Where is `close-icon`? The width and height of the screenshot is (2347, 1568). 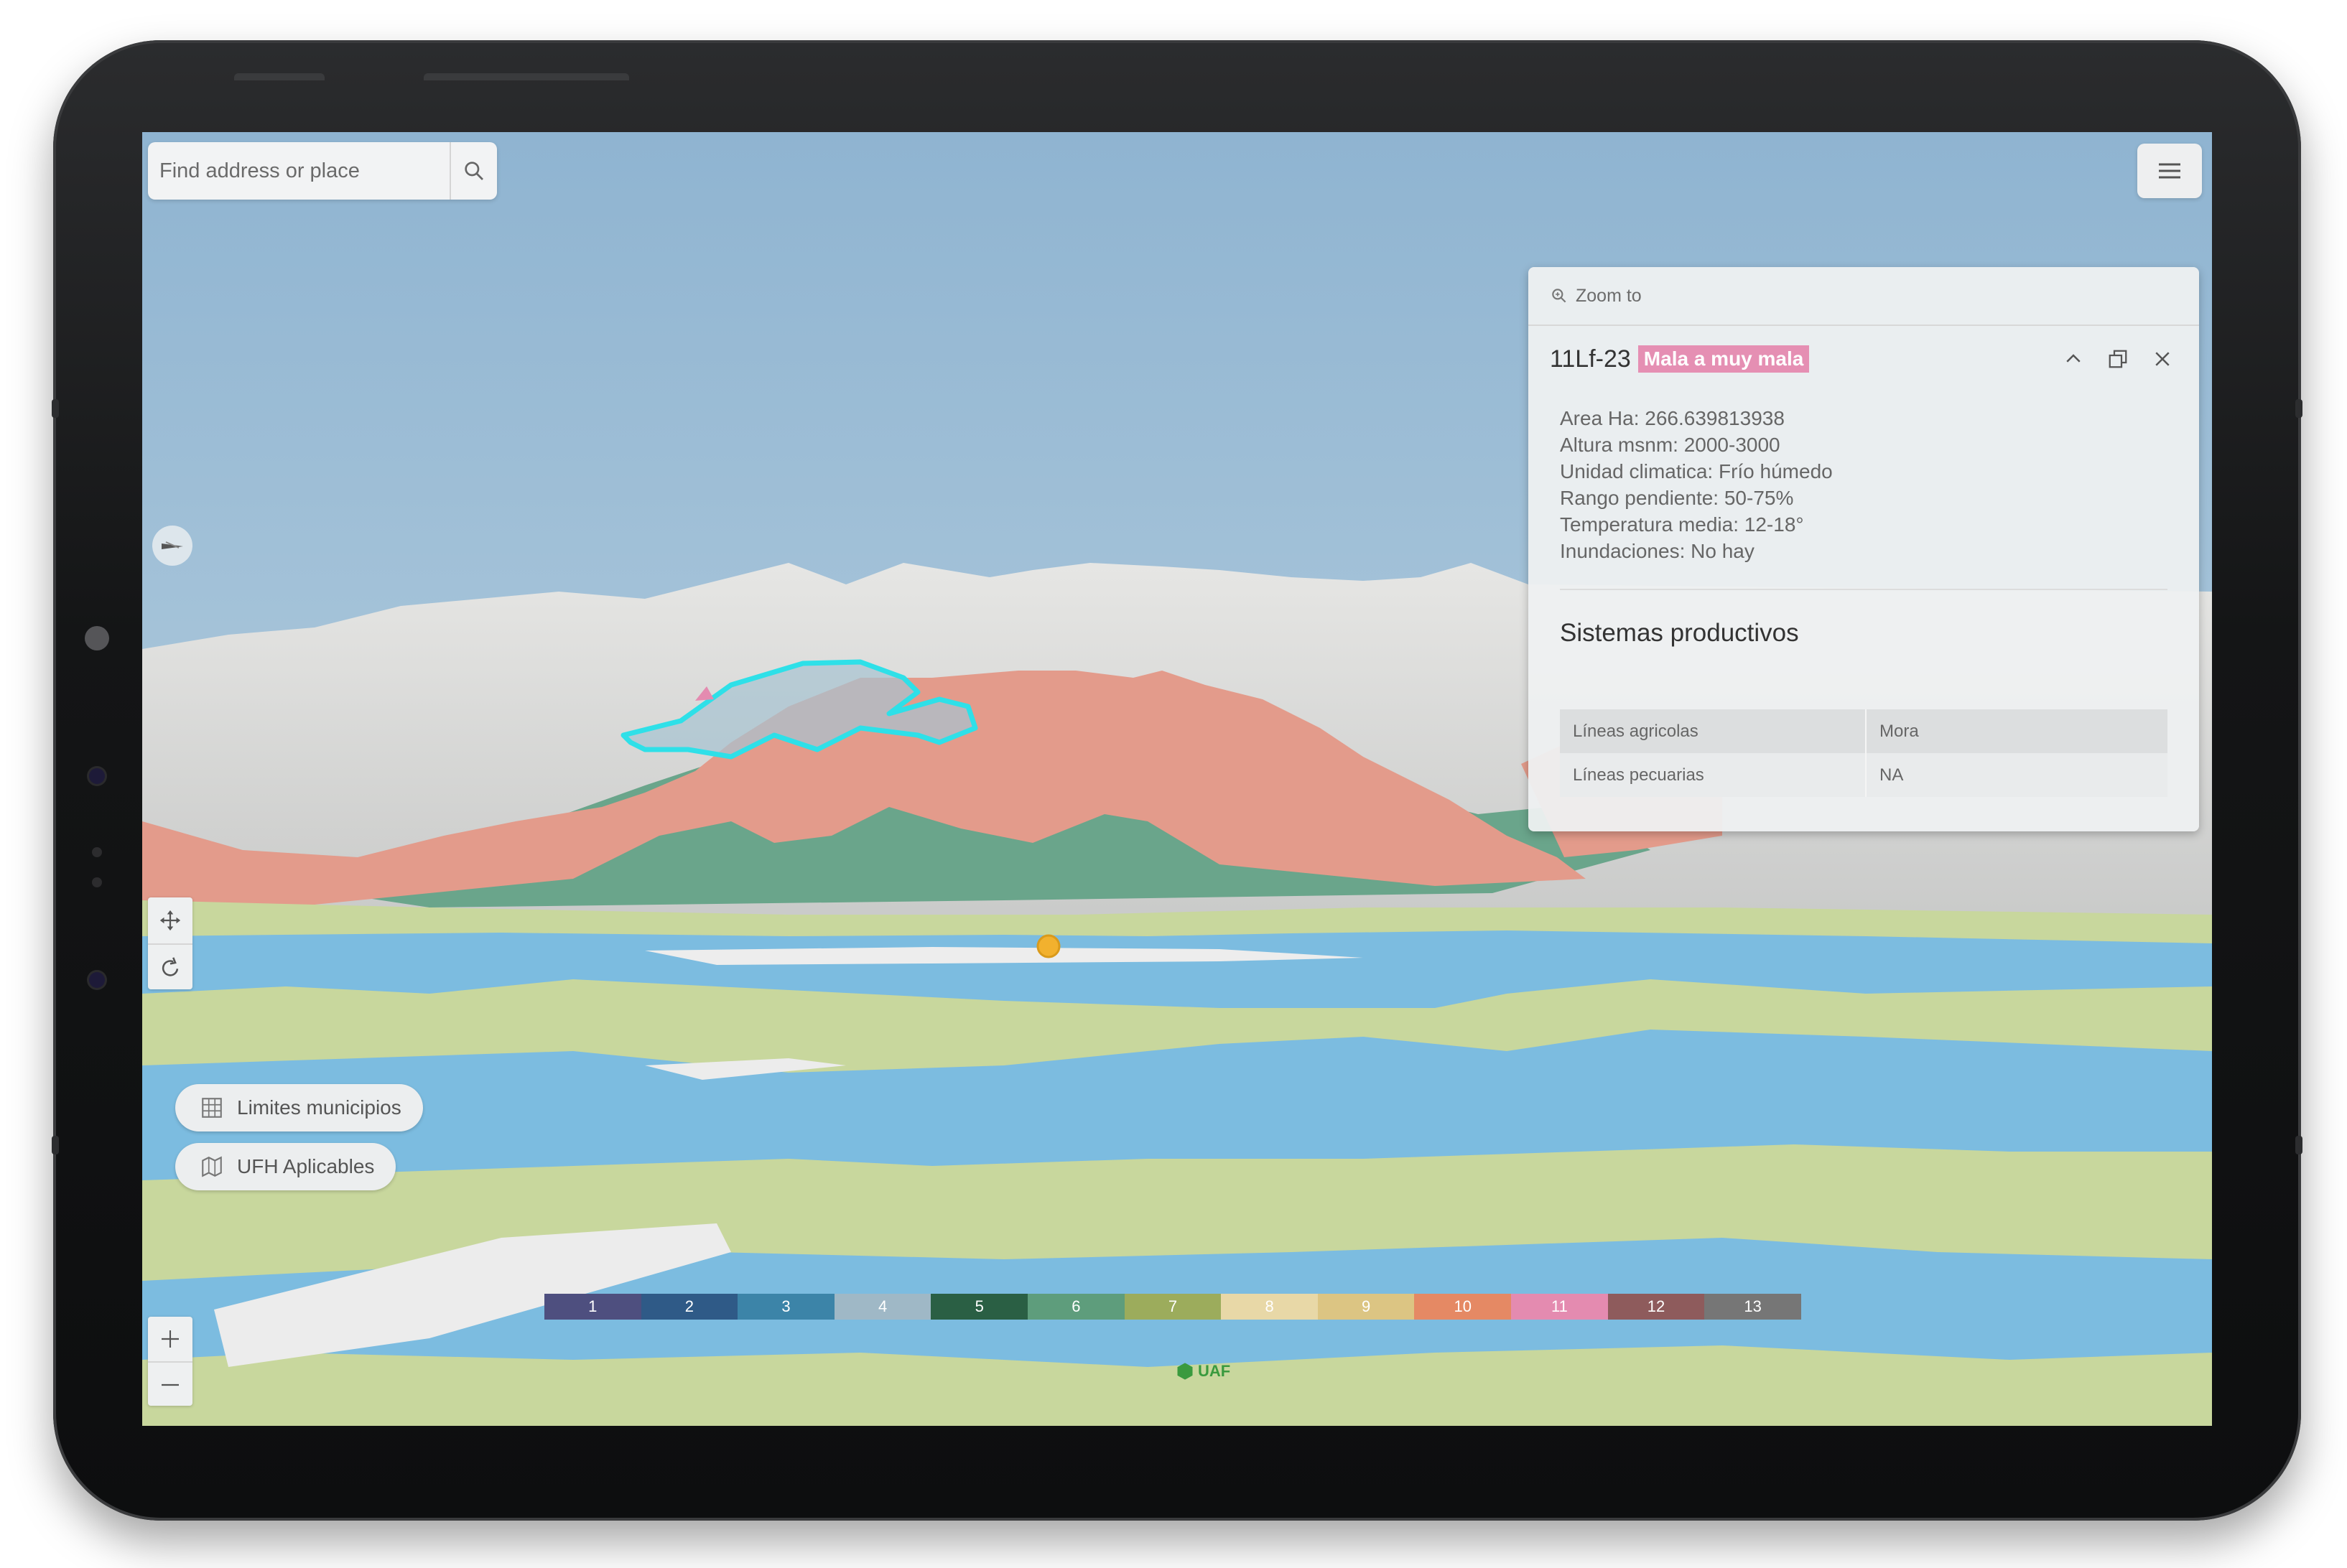
close-icon is located at coordinates (2162, 359).